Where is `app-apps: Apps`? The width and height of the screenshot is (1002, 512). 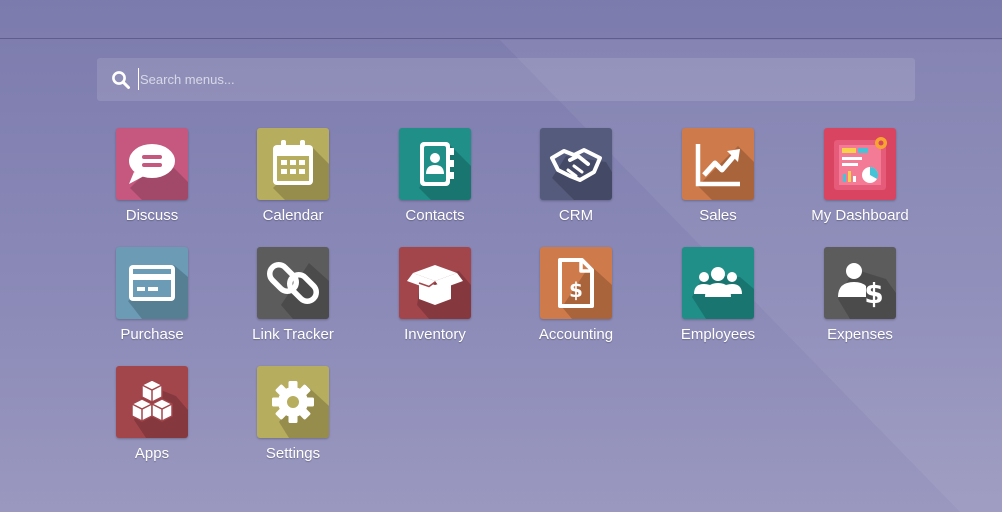 app-apps: Apps is located at coordinates (152, 418).